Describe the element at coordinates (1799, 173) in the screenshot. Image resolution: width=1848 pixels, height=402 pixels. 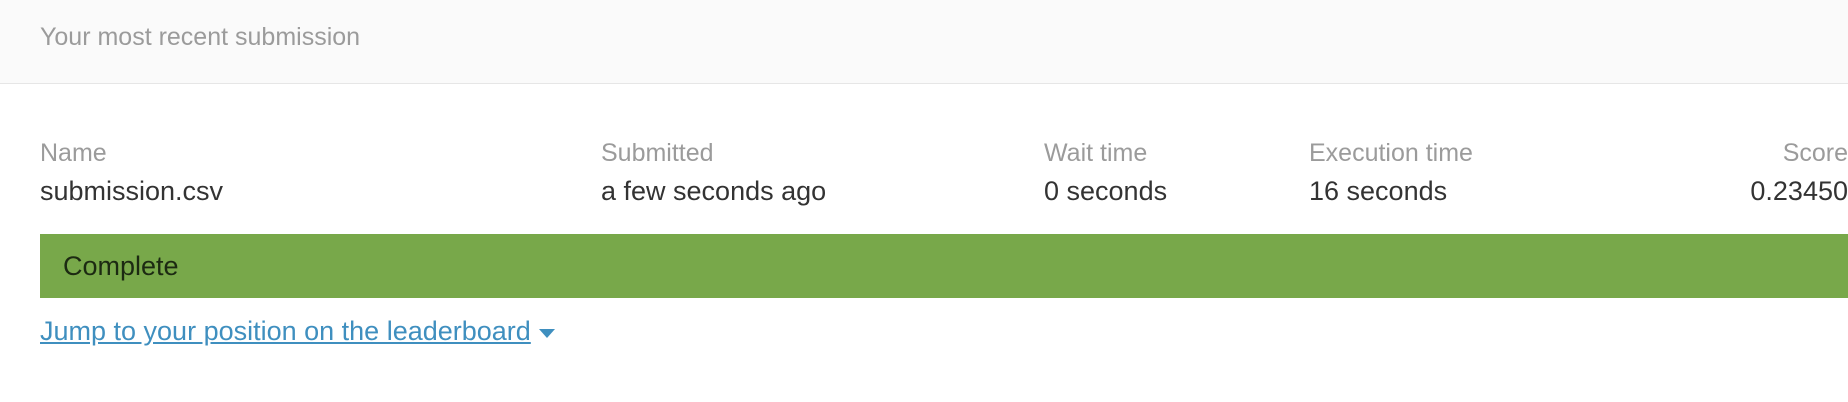
I see `score-column: Score 0.23450` at that location.